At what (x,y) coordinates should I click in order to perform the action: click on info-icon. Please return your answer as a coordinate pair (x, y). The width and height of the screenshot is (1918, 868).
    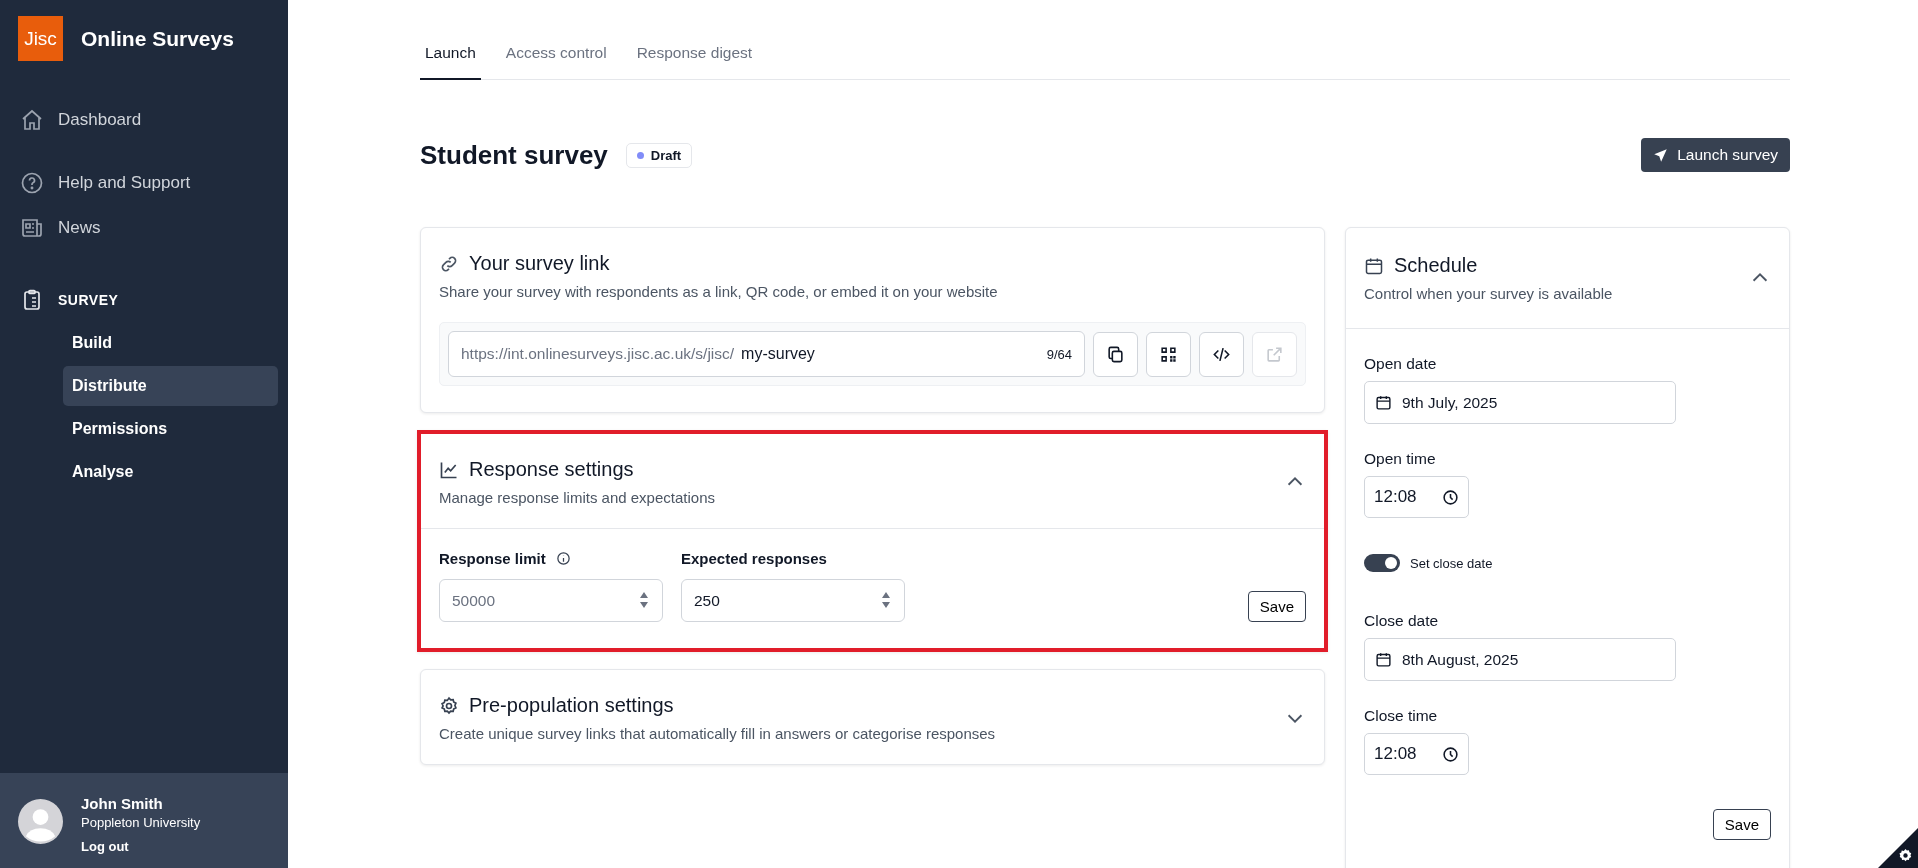
    Looking at the image, I should click on (563, 558).